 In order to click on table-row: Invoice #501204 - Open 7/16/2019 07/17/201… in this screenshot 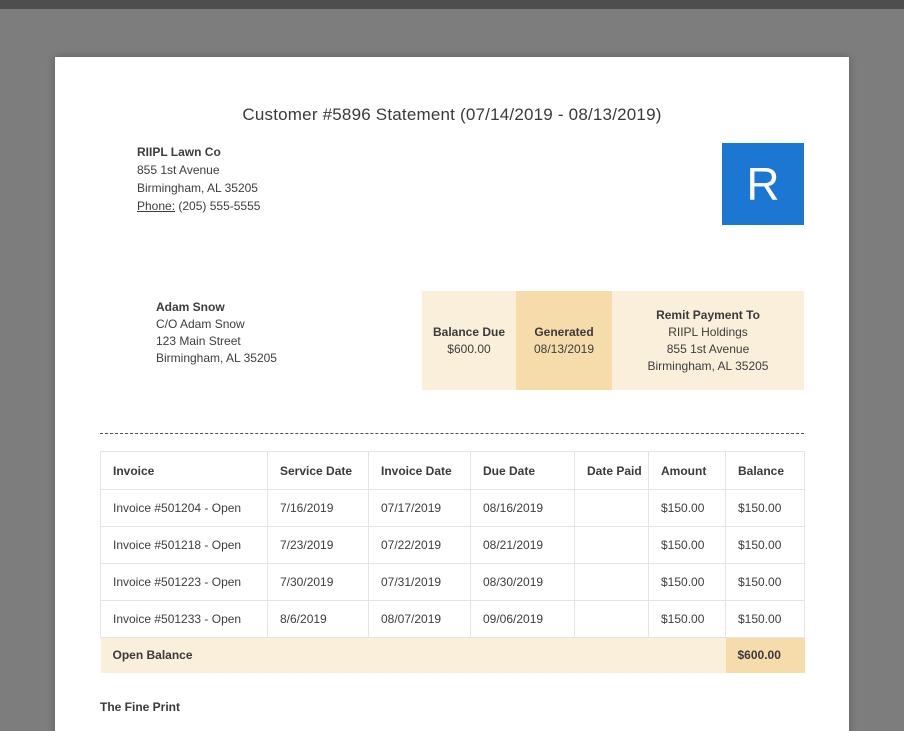, I will do `click(452, 508)`.